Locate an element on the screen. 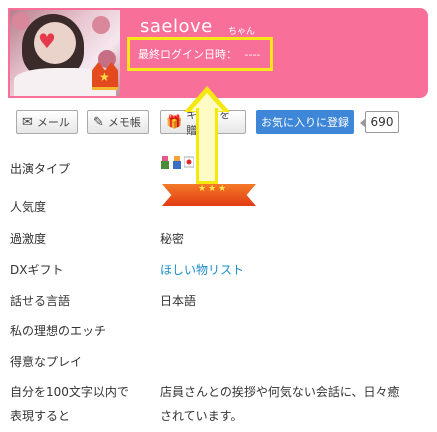  star-icon: ★ is located at coordinates (104, 77).